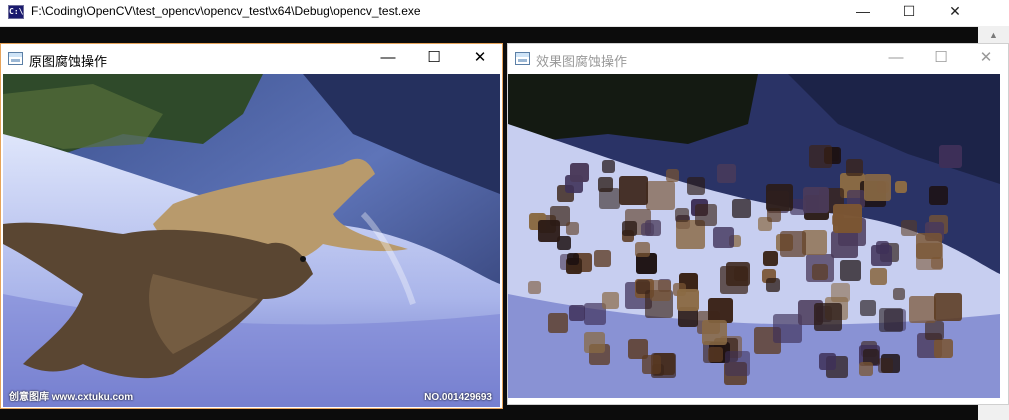 The image size is (1009, 420). Describe the element at coordinates (16, 12) in the screenshot. I see `console-app-icon: C:\` at that location.